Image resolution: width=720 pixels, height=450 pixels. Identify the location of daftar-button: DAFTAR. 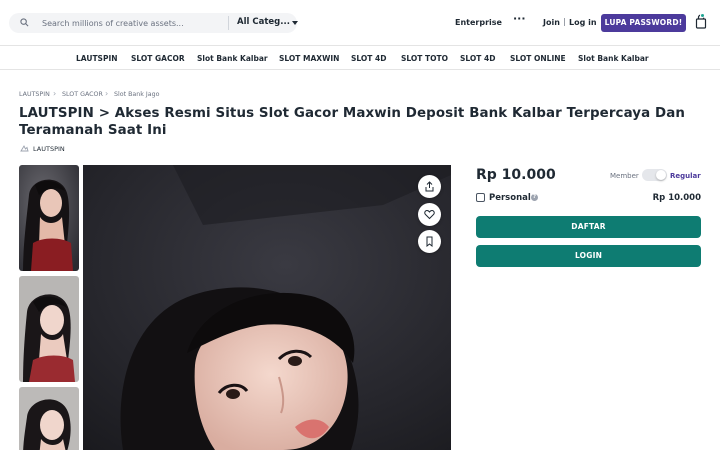
(588, 227).